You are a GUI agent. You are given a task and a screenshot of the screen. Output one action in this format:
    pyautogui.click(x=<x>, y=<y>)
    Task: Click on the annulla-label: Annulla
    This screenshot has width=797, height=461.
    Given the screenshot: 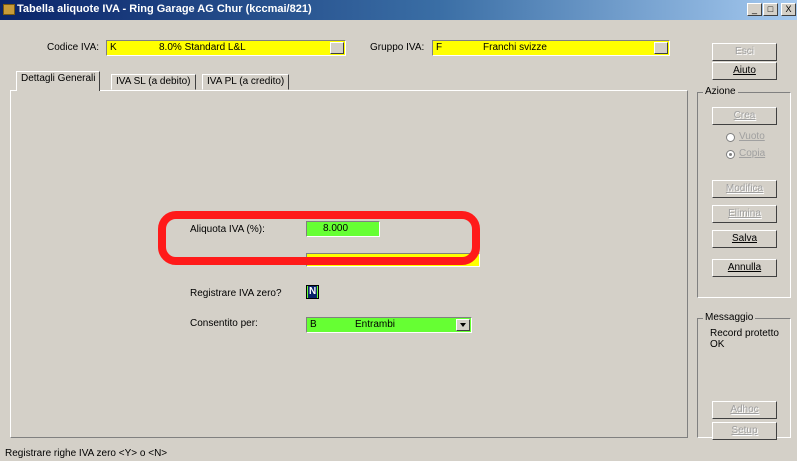 What is the action you would take?
    pyautogui.click(x=744, y=267)
    